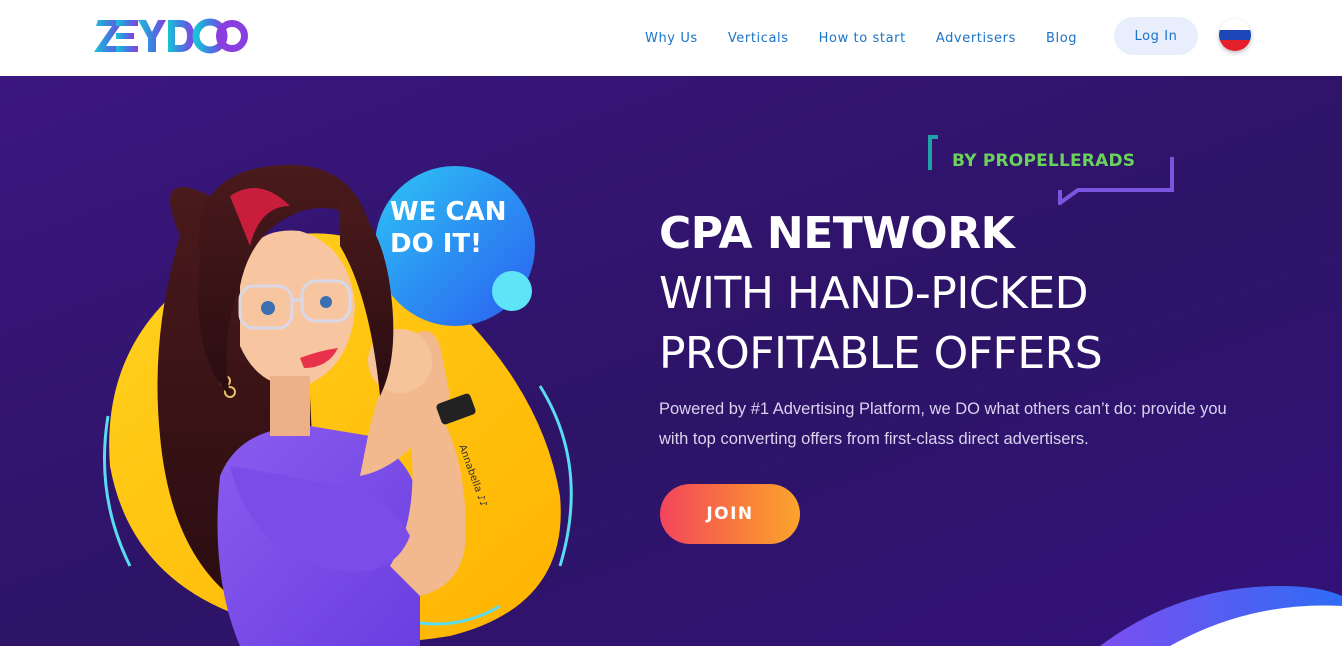 The image size is (1342, 646). What do you see at coordinates (436, 244) in the screenshot?
I see `bubble-text-line2: DO IT!` at bounding box center [436, 244].